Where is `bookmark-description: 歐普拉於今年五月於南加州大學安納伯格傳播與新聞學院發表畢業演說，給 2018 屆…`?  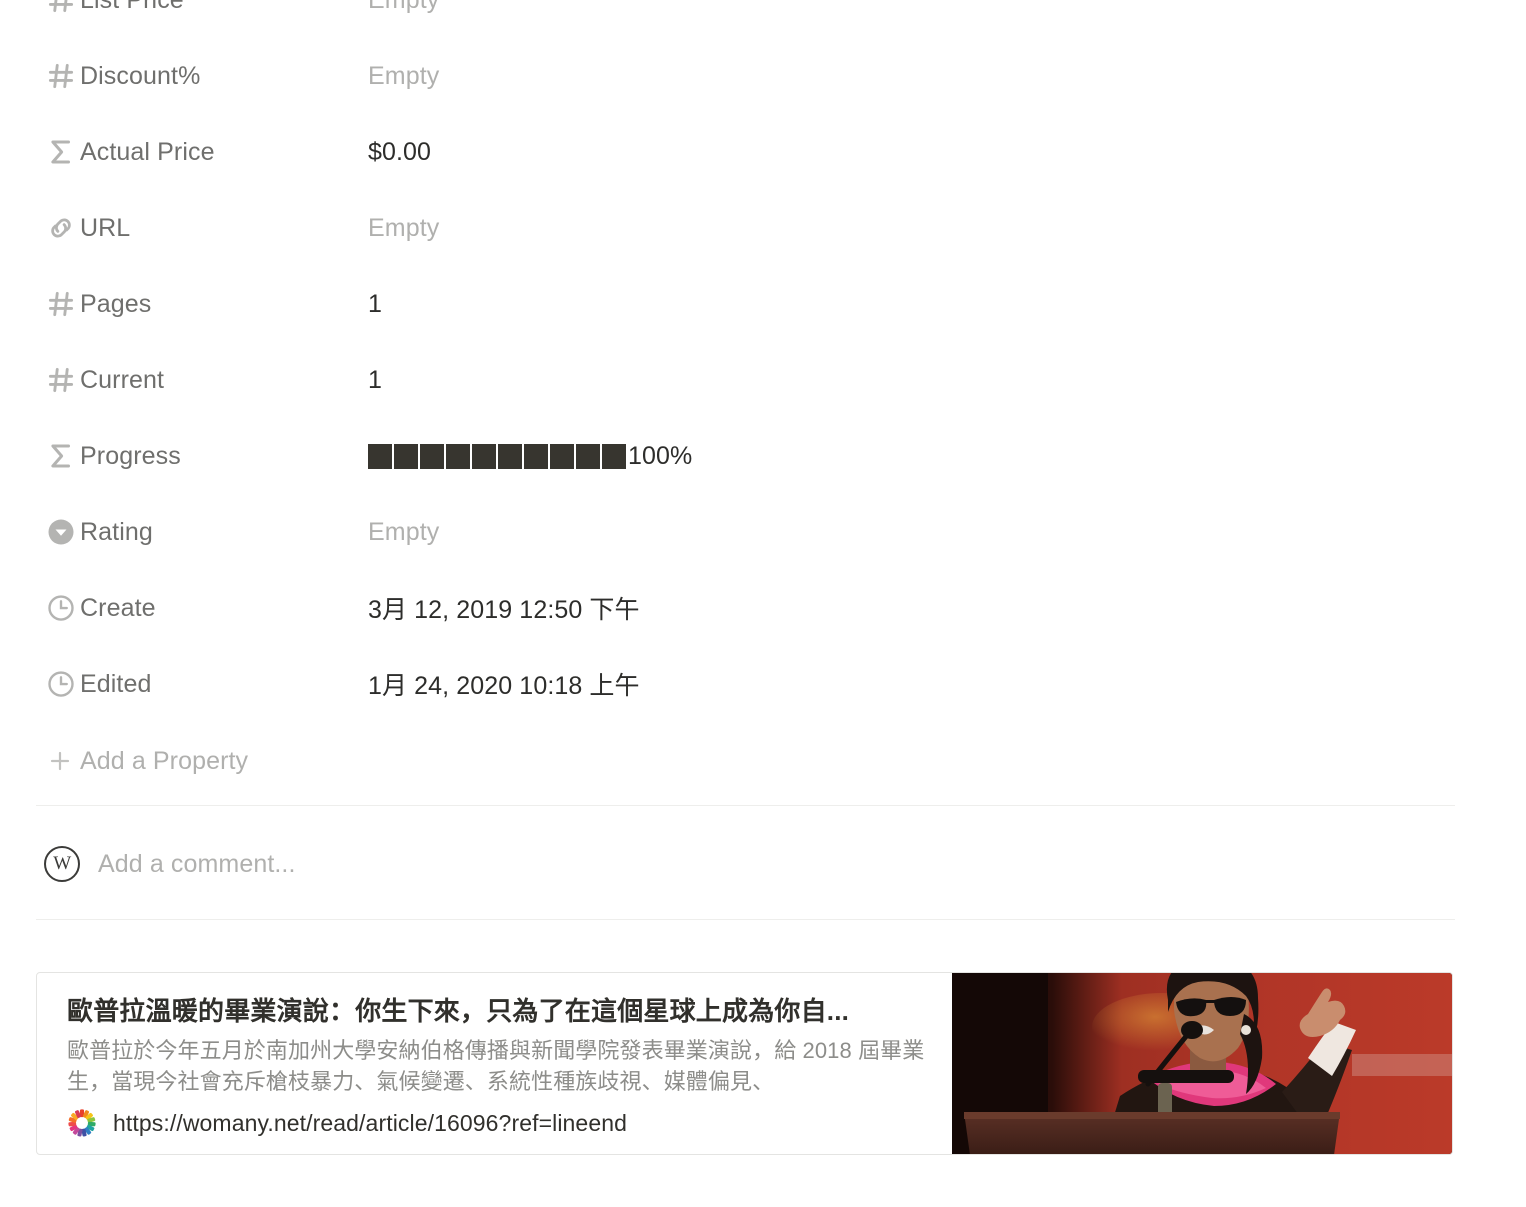
bookmark-description: 歐普拉於今年五月於南加州大學安納伯格傳播與新聞學院發表畢業演說，給 2018 屆… is located at coordinates (496, 1066).